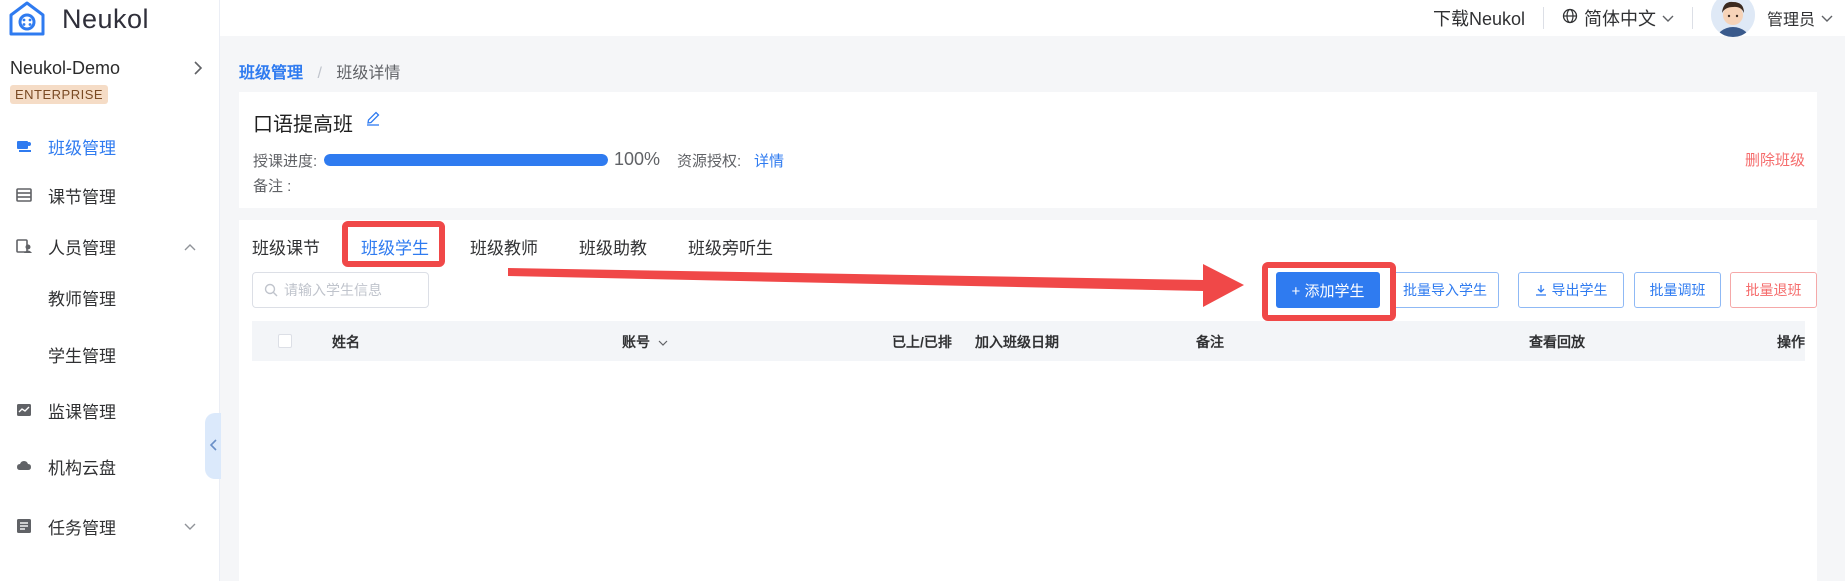 The height and width of the screenshot is (581, 1845). What do you see at coordinates (1773, 290) in the screenshot?
I see `batch-withdraw-button: 批量退班` at bounding box center [1773, 290].